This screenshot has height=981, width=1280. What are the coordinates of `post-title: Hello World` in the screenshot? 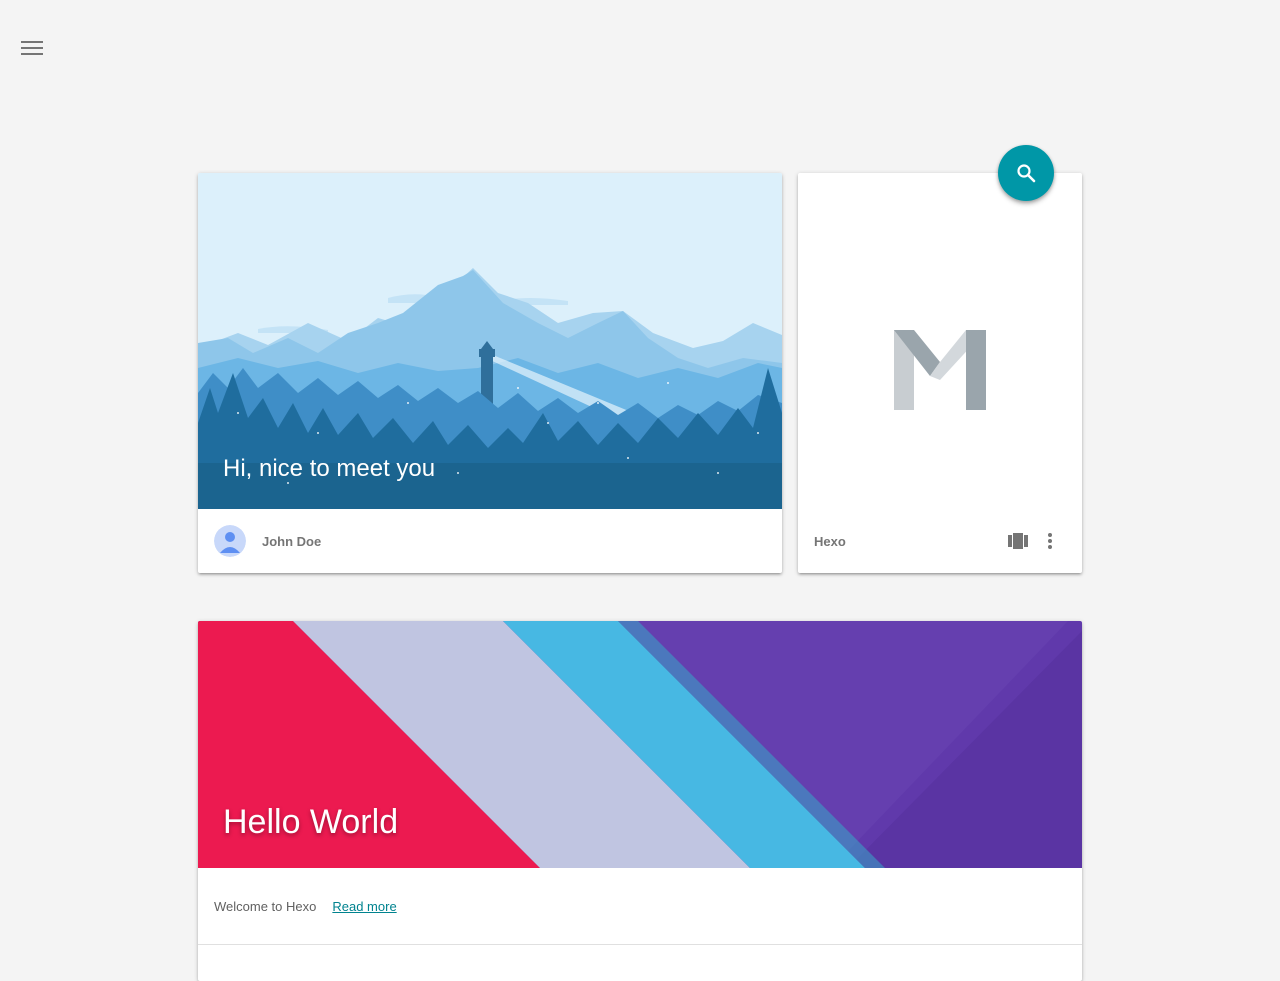 It's located at (310, 822).